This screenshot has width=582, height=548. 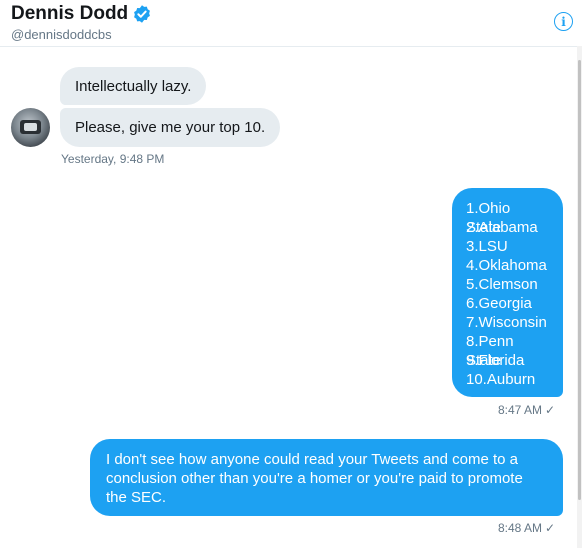 I want to click on message-timestamp: 8:48 AM ✓, so click(x=526, y=528).